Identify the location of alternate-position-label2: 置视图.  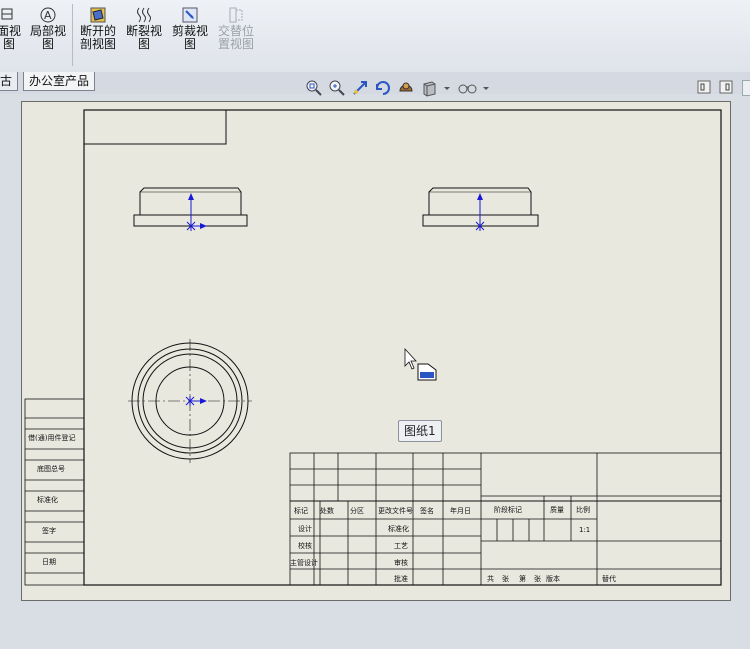
(235, 44).